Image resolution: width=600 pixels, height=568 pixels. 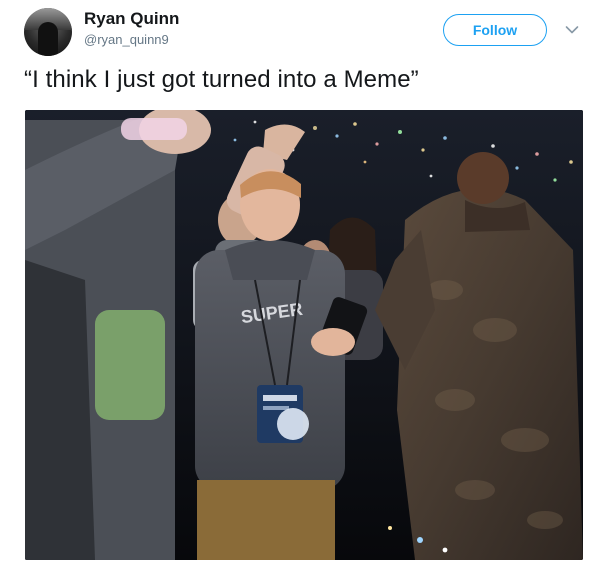 What do you see at coordinates (131, 19) in the screenshot?
I see `author-display-name: Ryan Quinn` at bounding box center [131, 19].